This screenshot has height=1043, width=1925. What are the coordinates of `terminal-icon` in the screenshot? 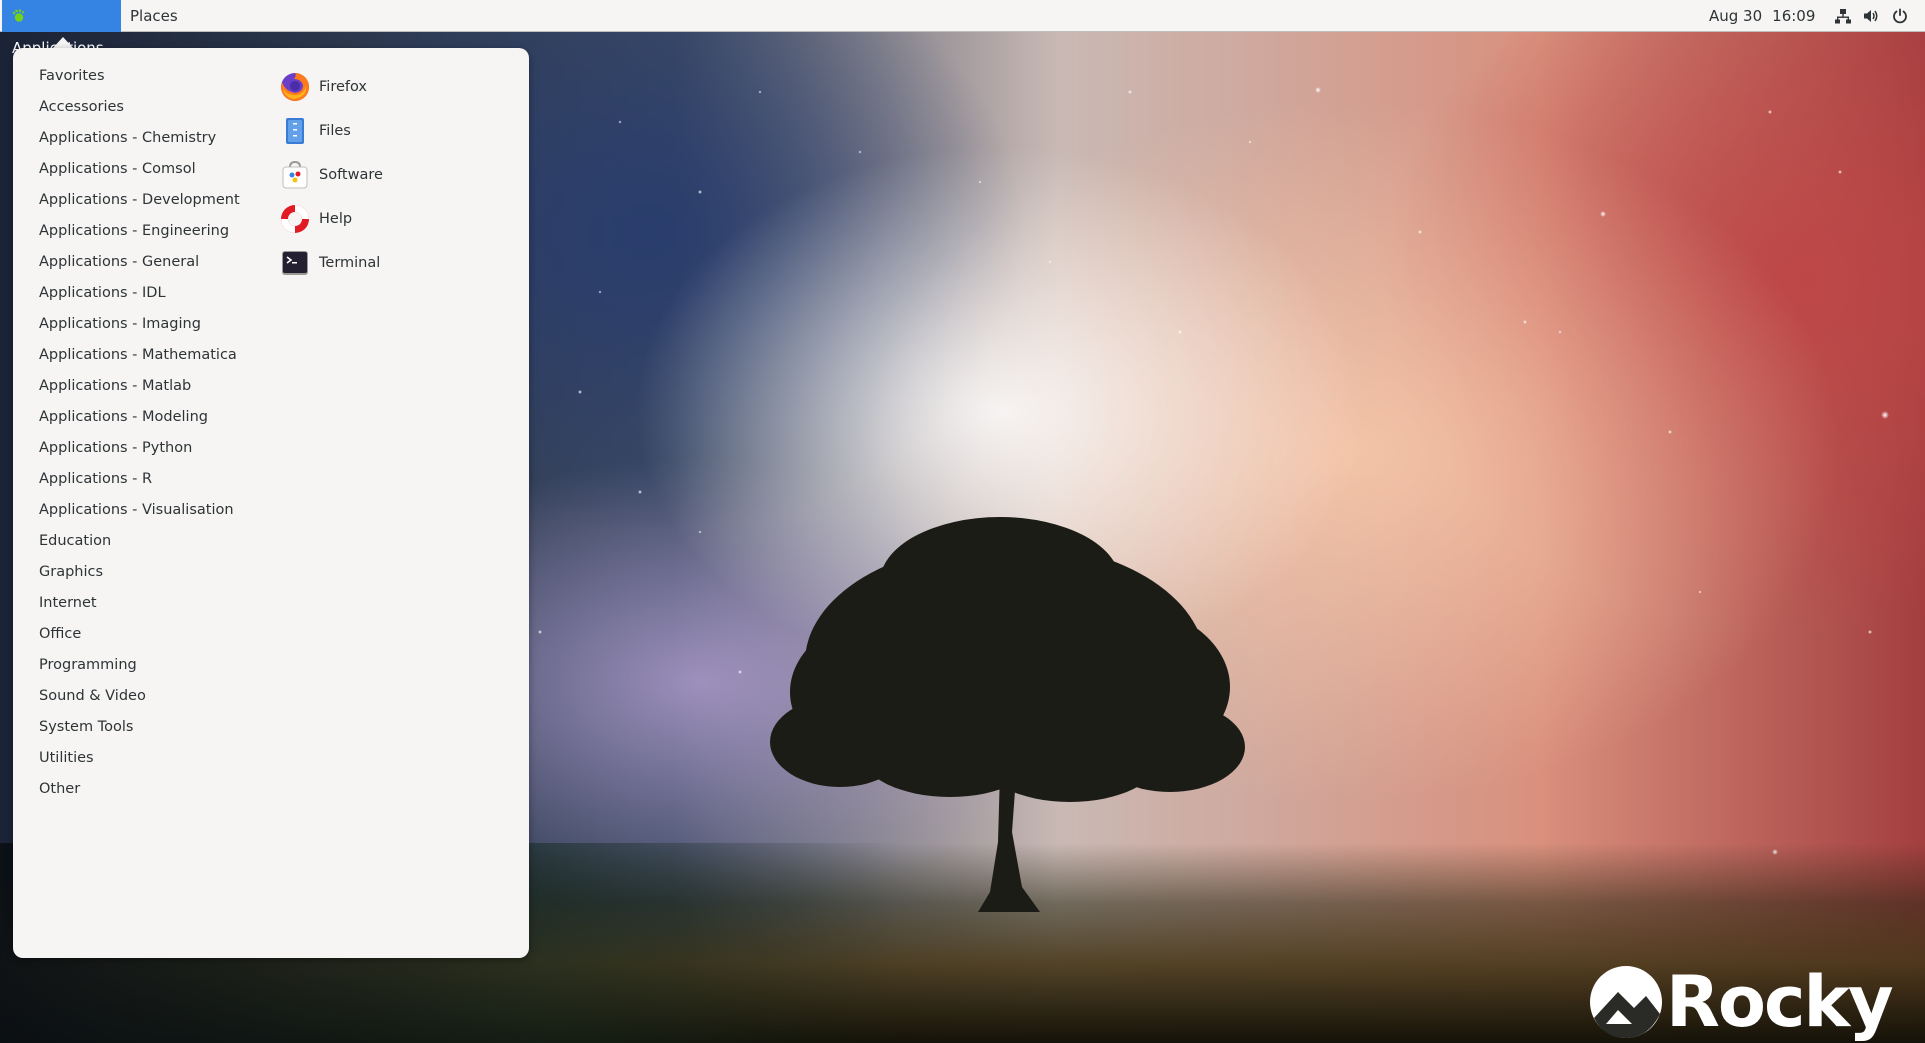 It's located at (295, 263).